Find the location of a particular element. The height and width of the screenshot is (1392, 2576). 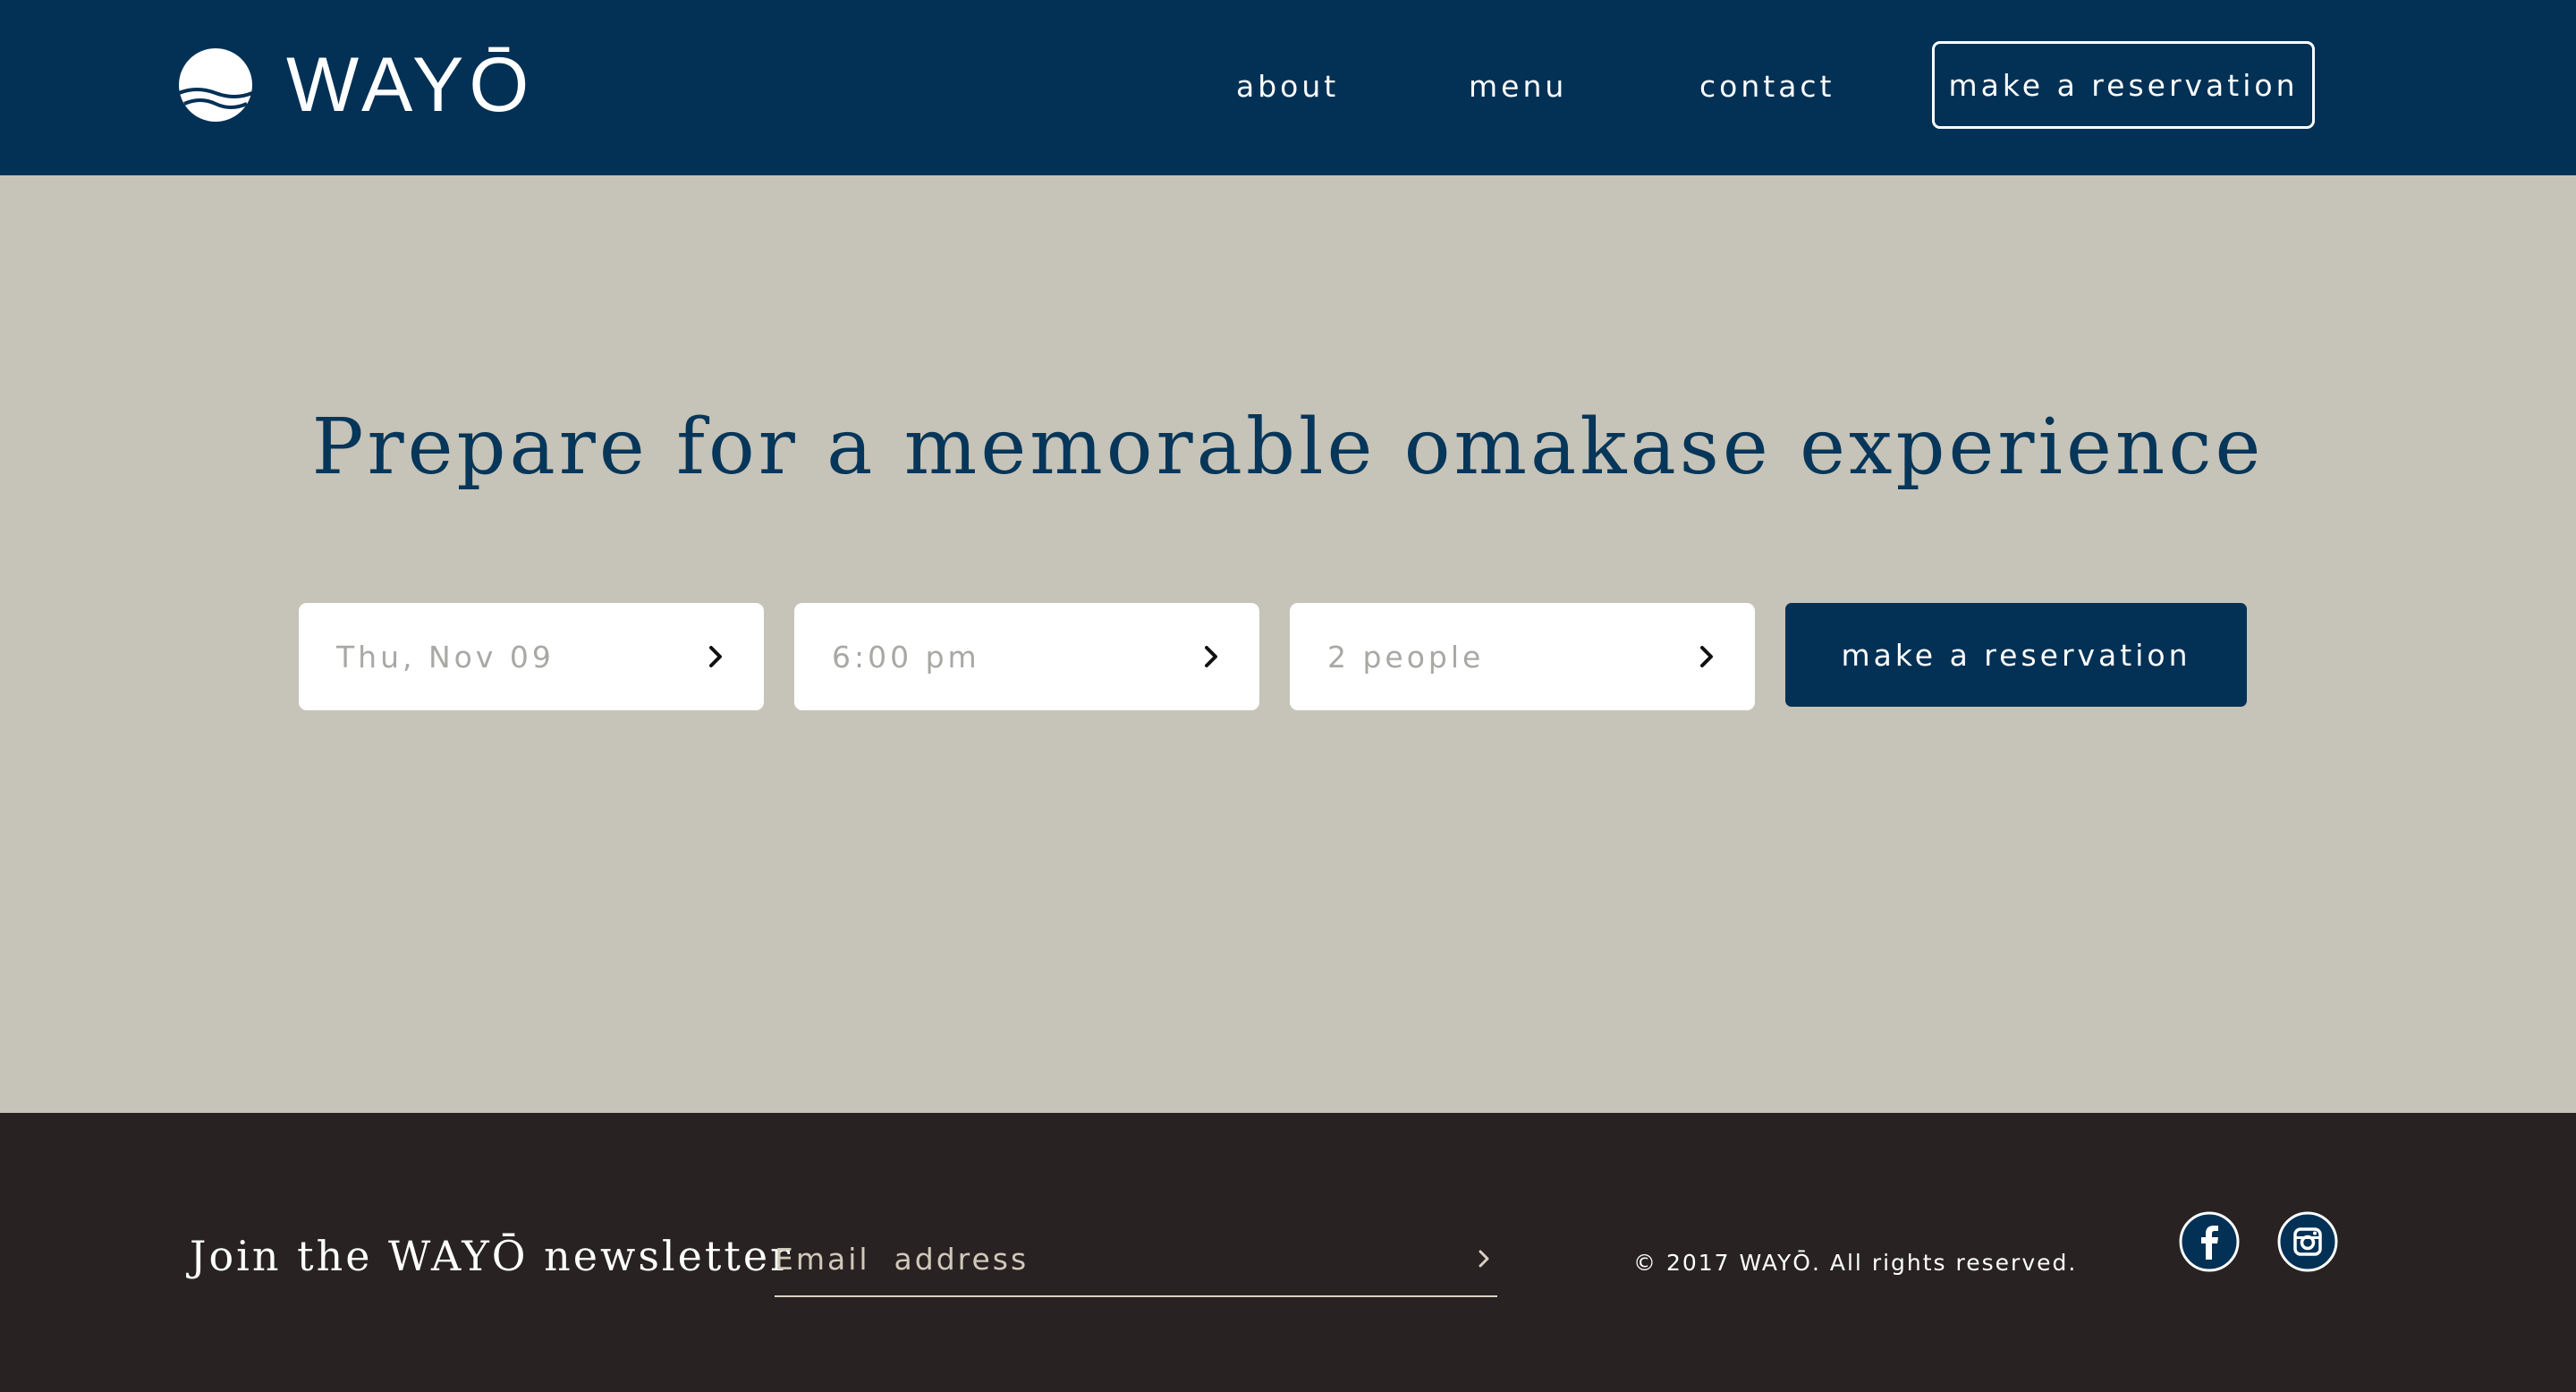

email-input is located at coordinates (1105, 1258).